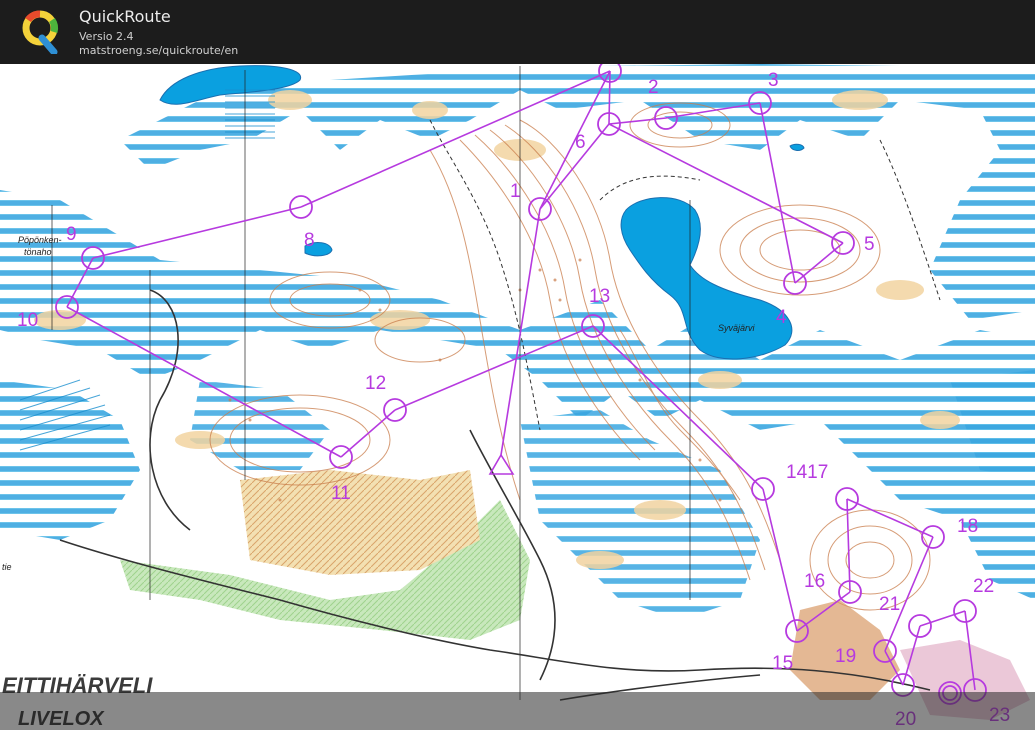  What do you see at coordinates (889, 604) in the screenshot?
I see `control-number-21: 21` at bounding box center [889, 604].